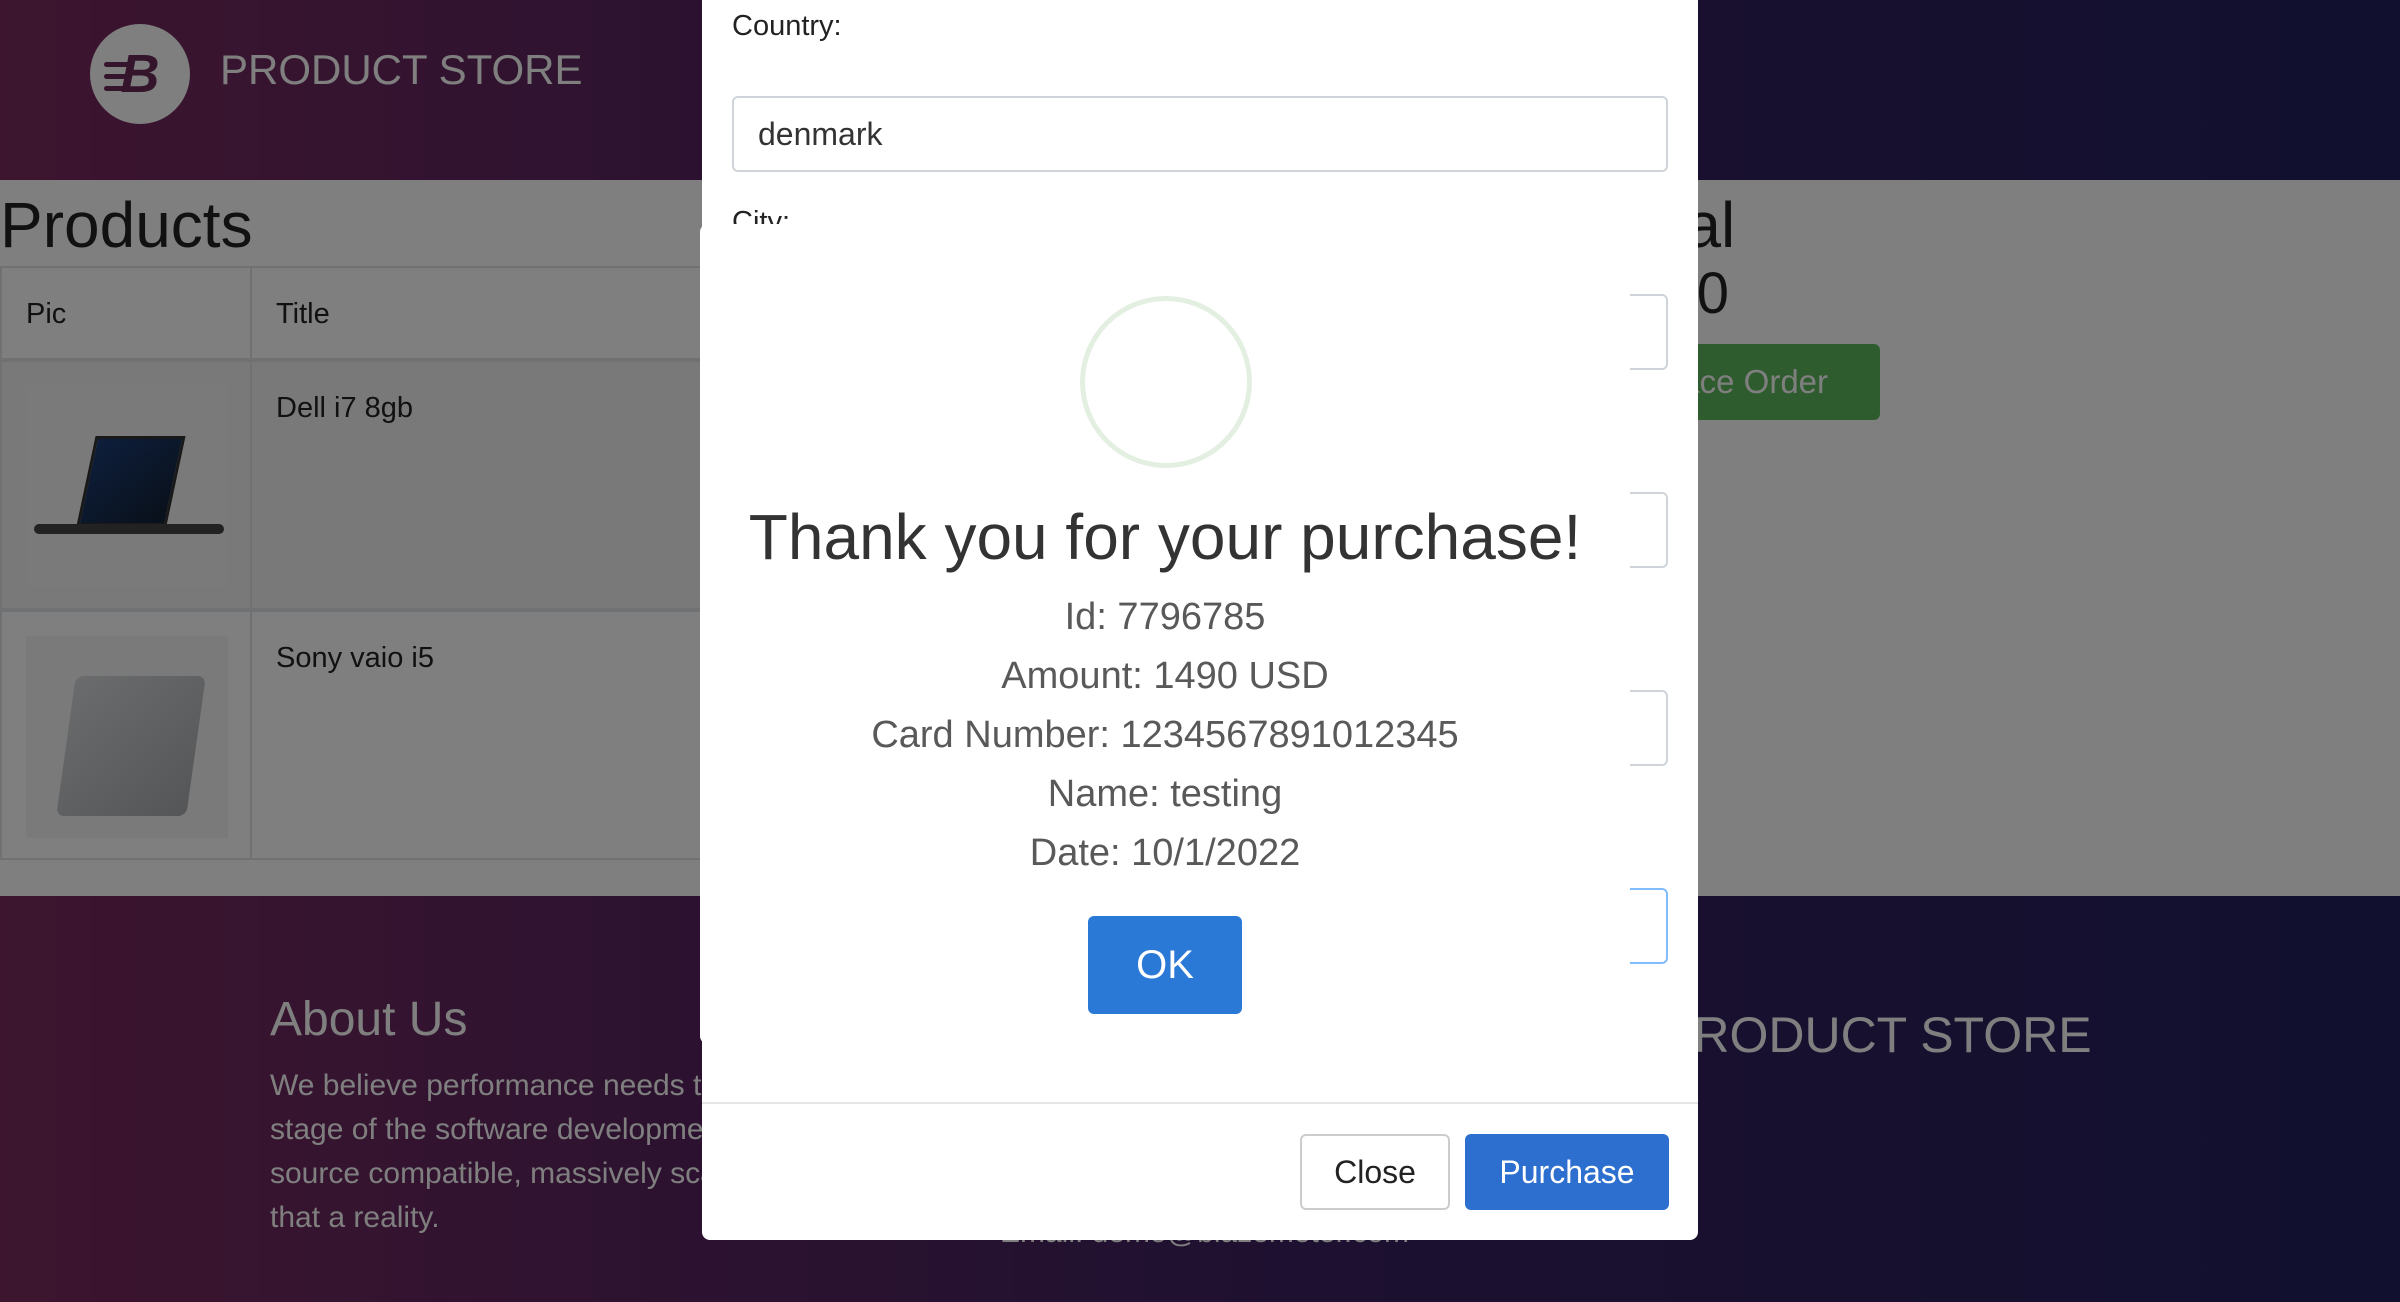 This screenshot has height=1302, width=2400. Describe the element at coordinates (1567, 1172) in the screenshot. I see `purchase-button: Purchase` at that location.